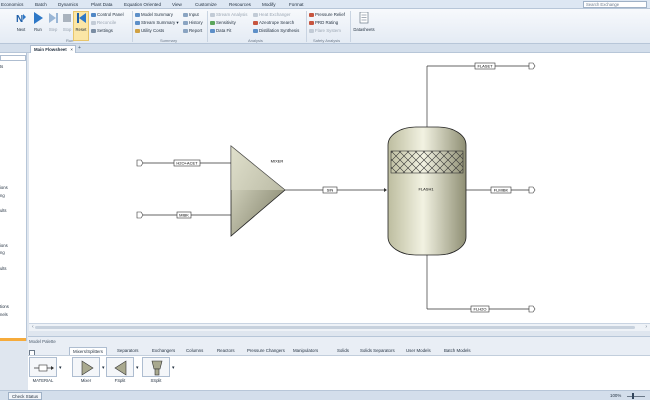 The height and width of the screenshot is (400, 650). I want to click on input-icon, so click(185, 14).